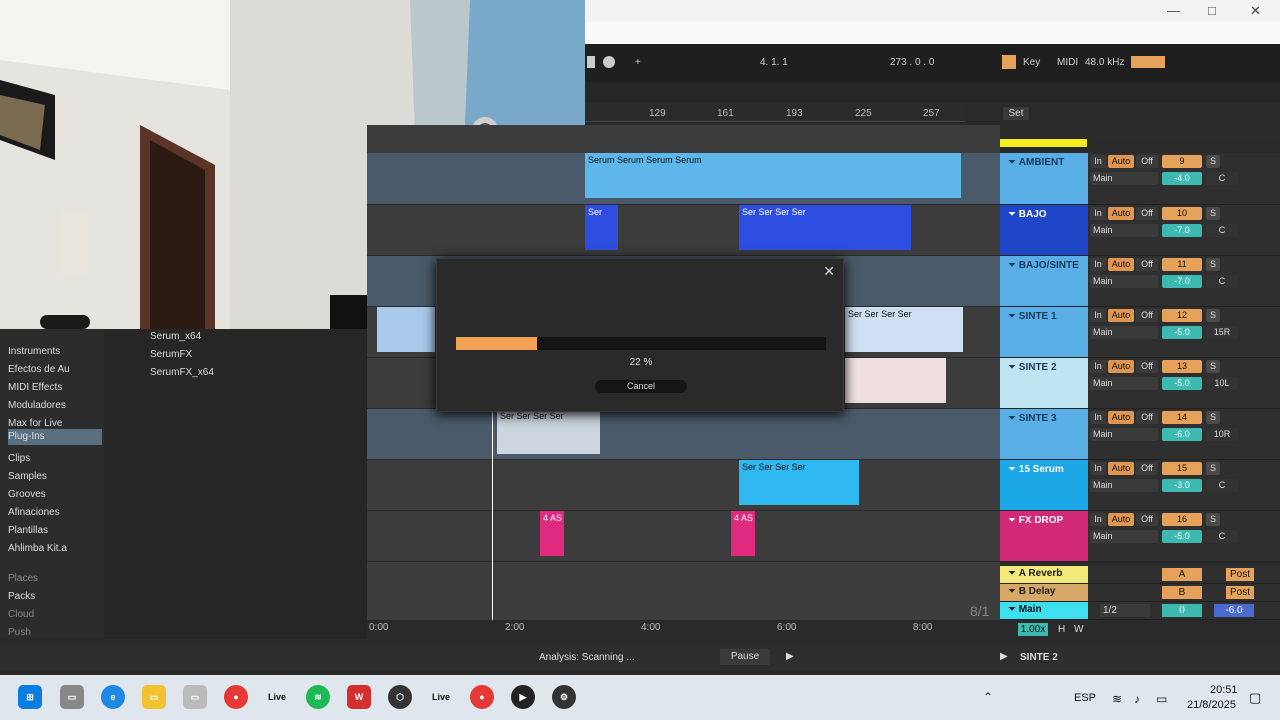  Describe the element at coordinates (1067, 62) in the screenshot. I see `midi-button: MIDI` at that location.